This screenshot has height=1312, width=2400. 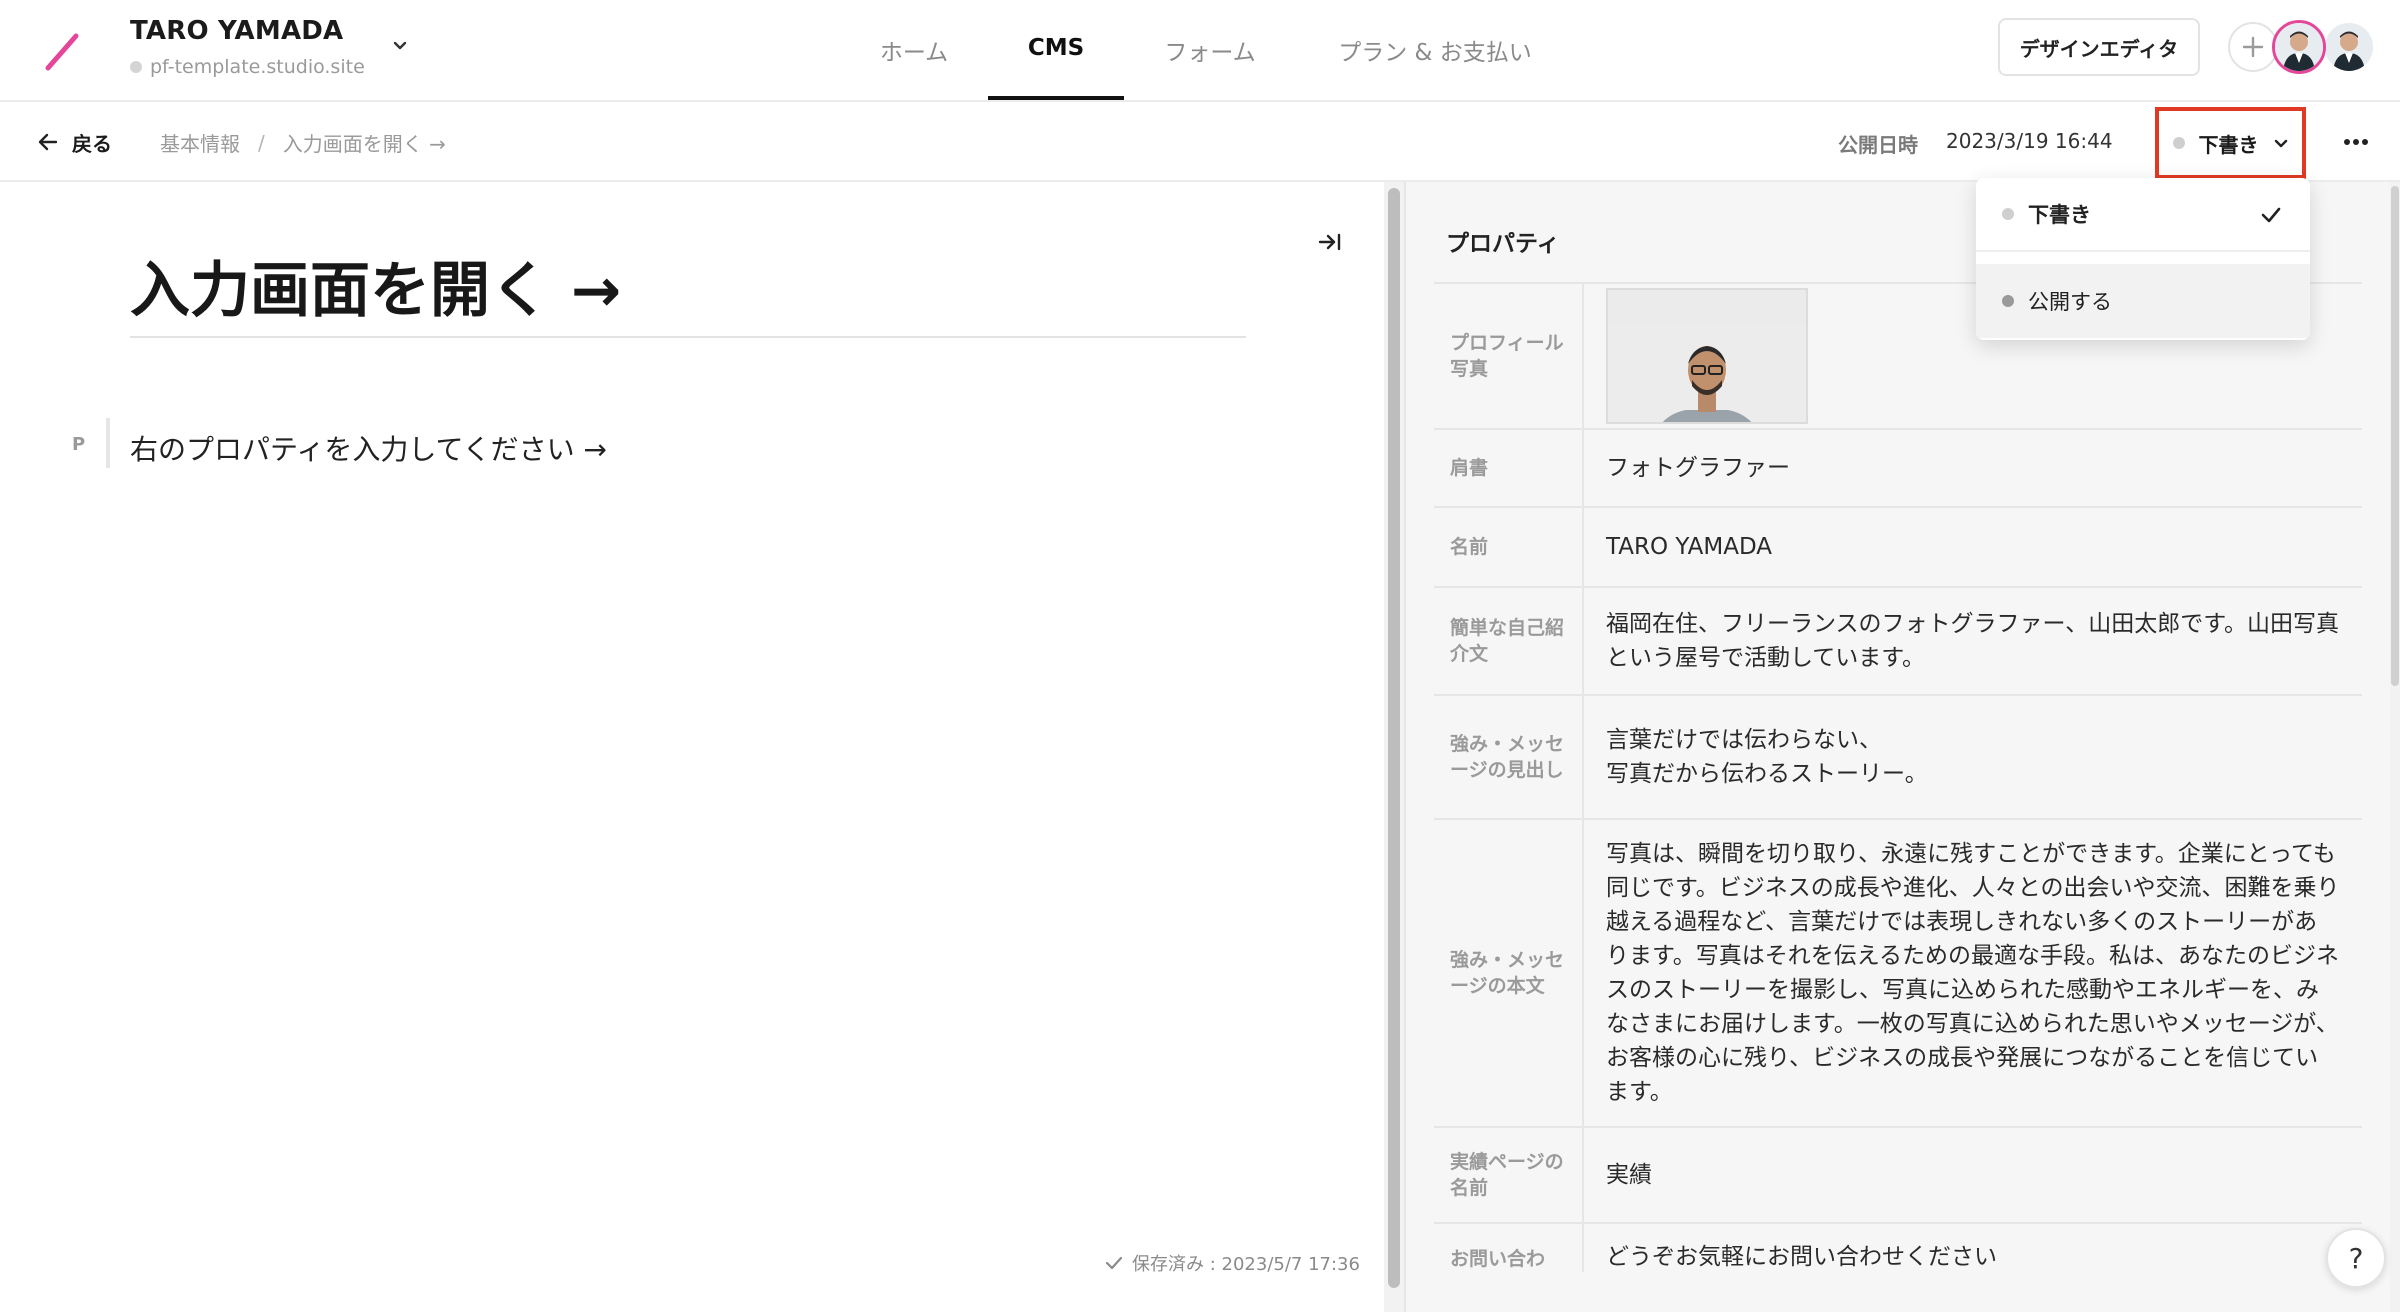 I want to click on back-label: 戻る, so click(x=92, y=143).